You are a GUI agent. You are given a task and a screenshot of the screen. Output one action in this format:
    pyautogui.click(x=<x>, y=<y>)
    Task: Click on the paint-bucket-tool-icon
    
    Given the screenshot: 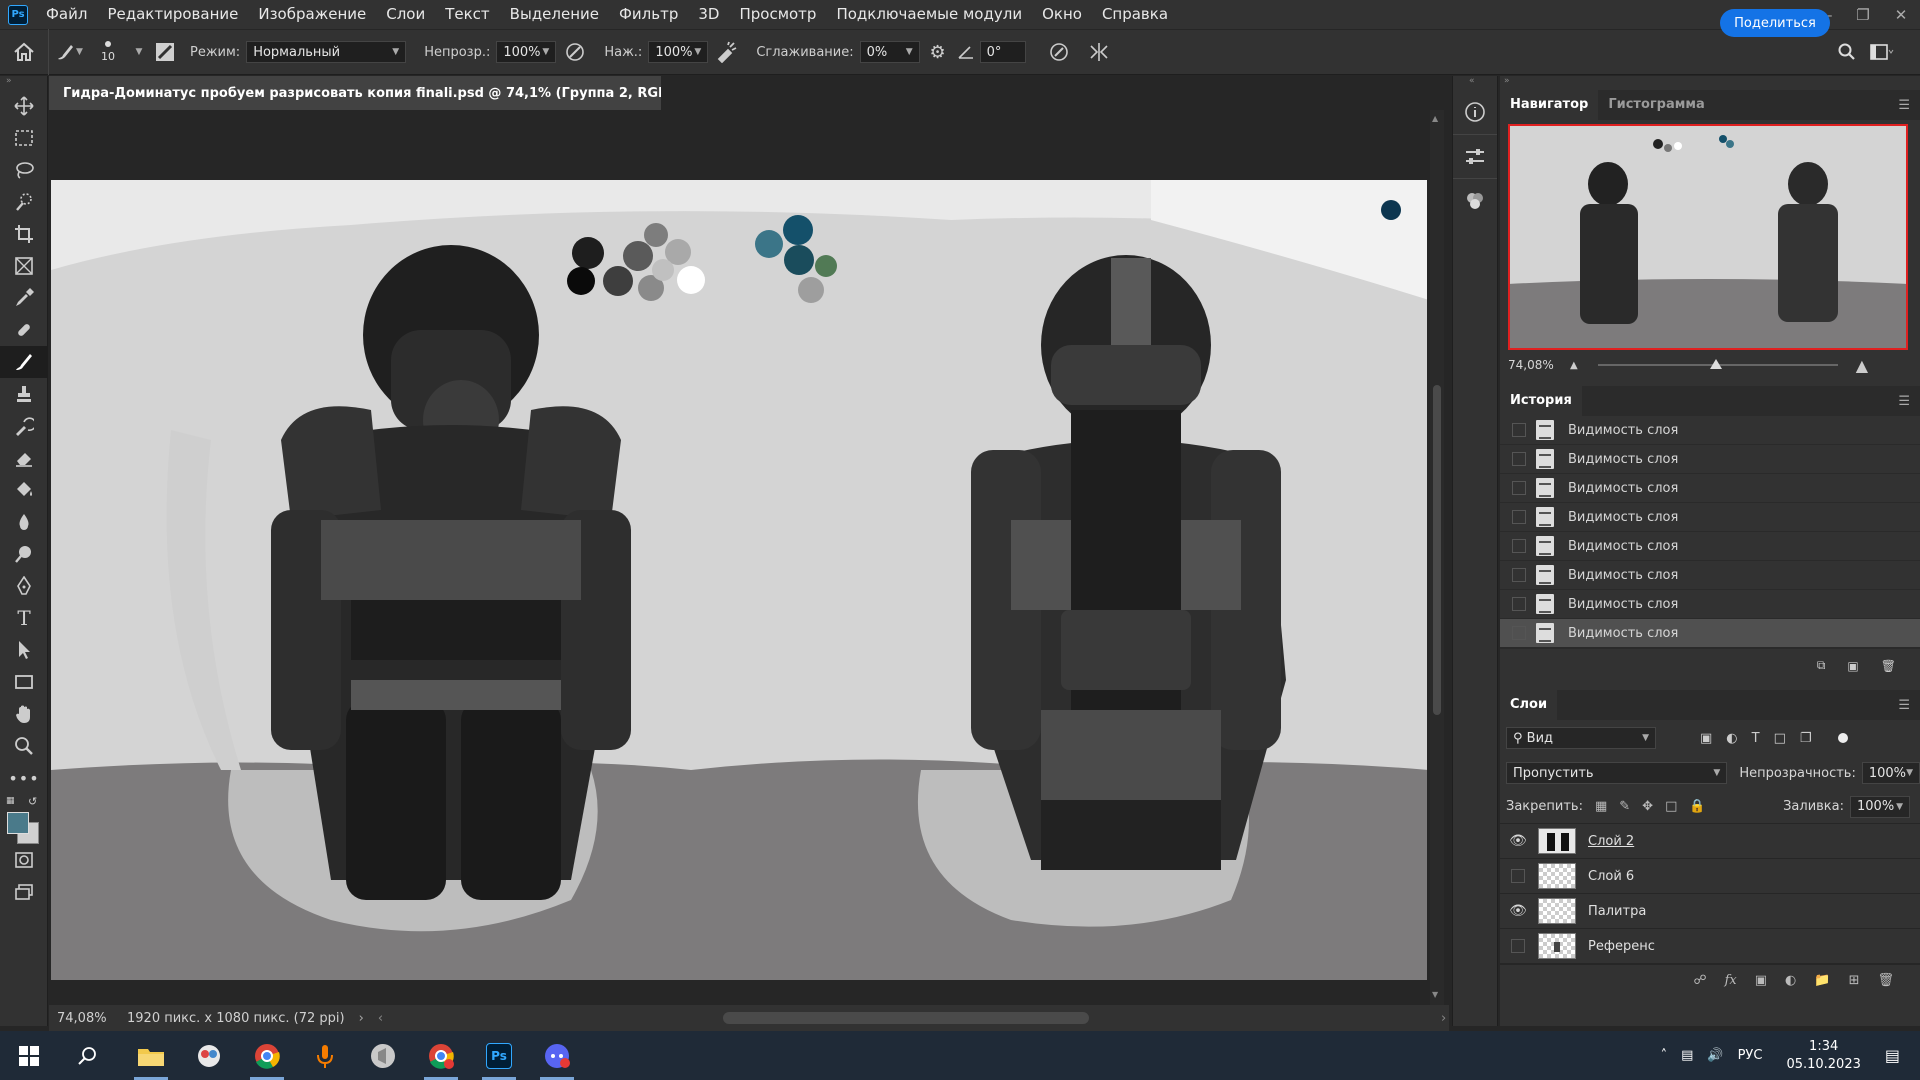 What is the action you would take?
    pyautogui.click(x=24, y=490)
    